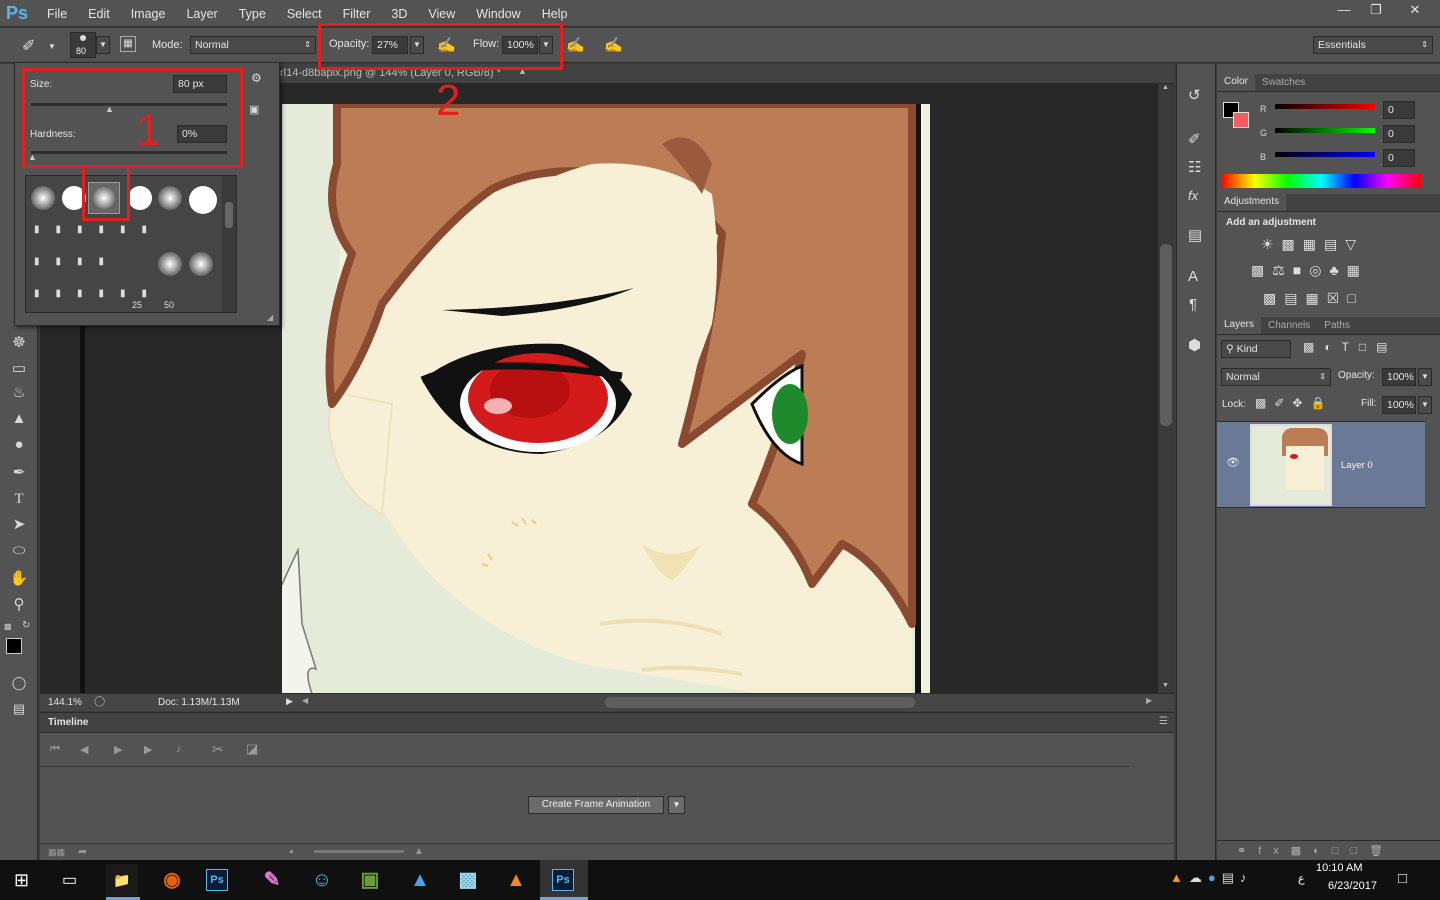 This screenshot has width=1440, height=900. I want to click on menu-select: Select, so click(304, 14).